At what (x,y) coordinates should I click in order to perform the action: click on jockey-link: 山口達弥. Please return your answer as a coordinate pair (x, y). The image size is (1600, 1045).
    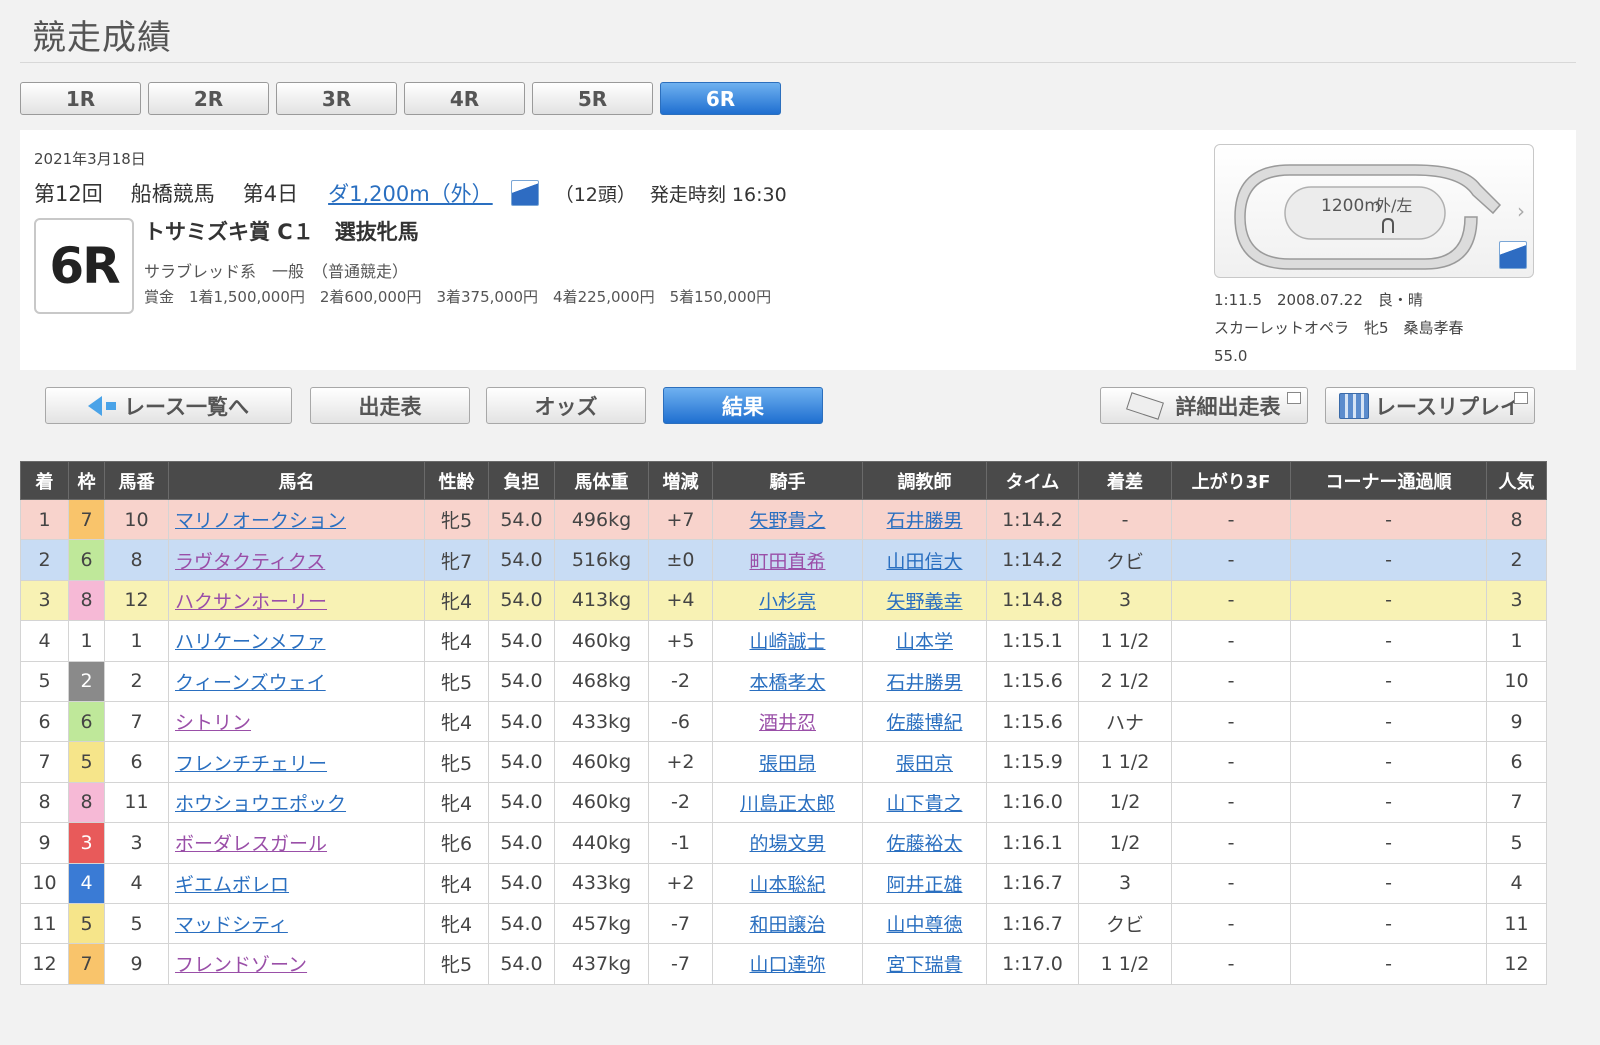
    Looking at the image, I should click on (787, 965).